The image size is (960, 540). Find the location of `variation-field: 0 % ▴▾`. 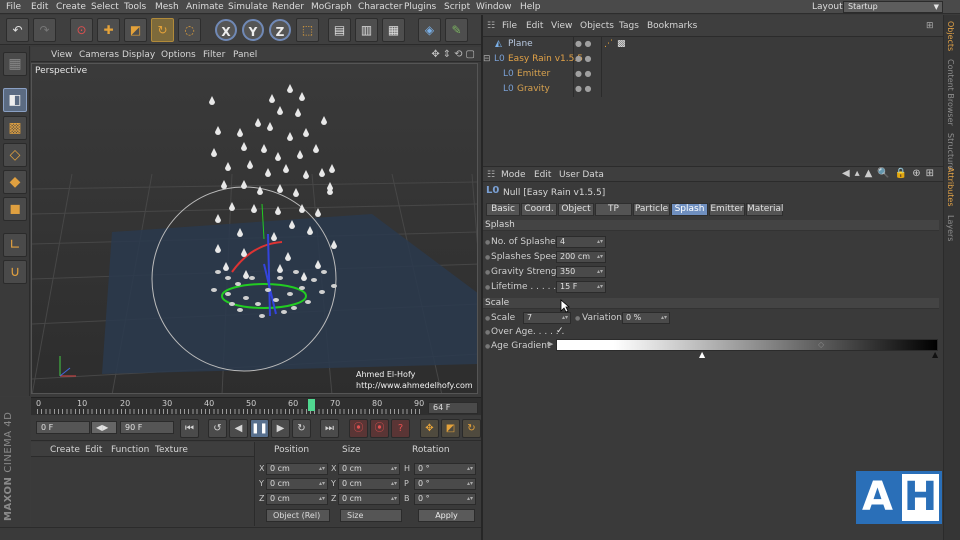

variation-field: 0 % ▴▾ is located at coordinates (646, 318).